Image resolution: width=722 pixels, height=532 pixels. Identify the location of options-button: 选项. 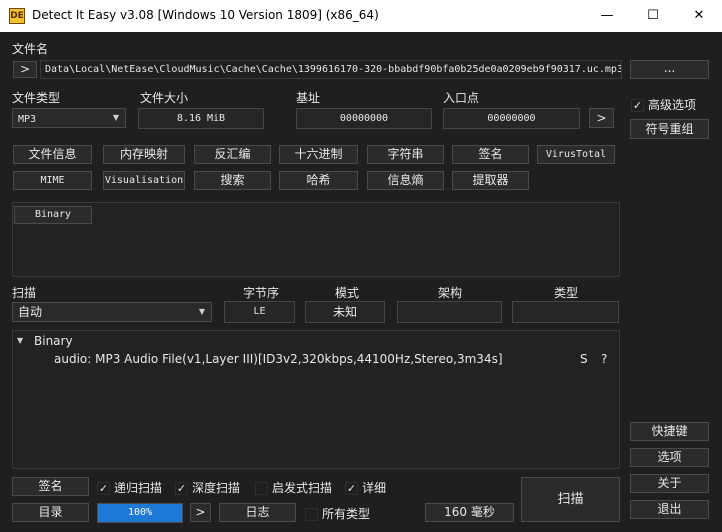
(669, 457).